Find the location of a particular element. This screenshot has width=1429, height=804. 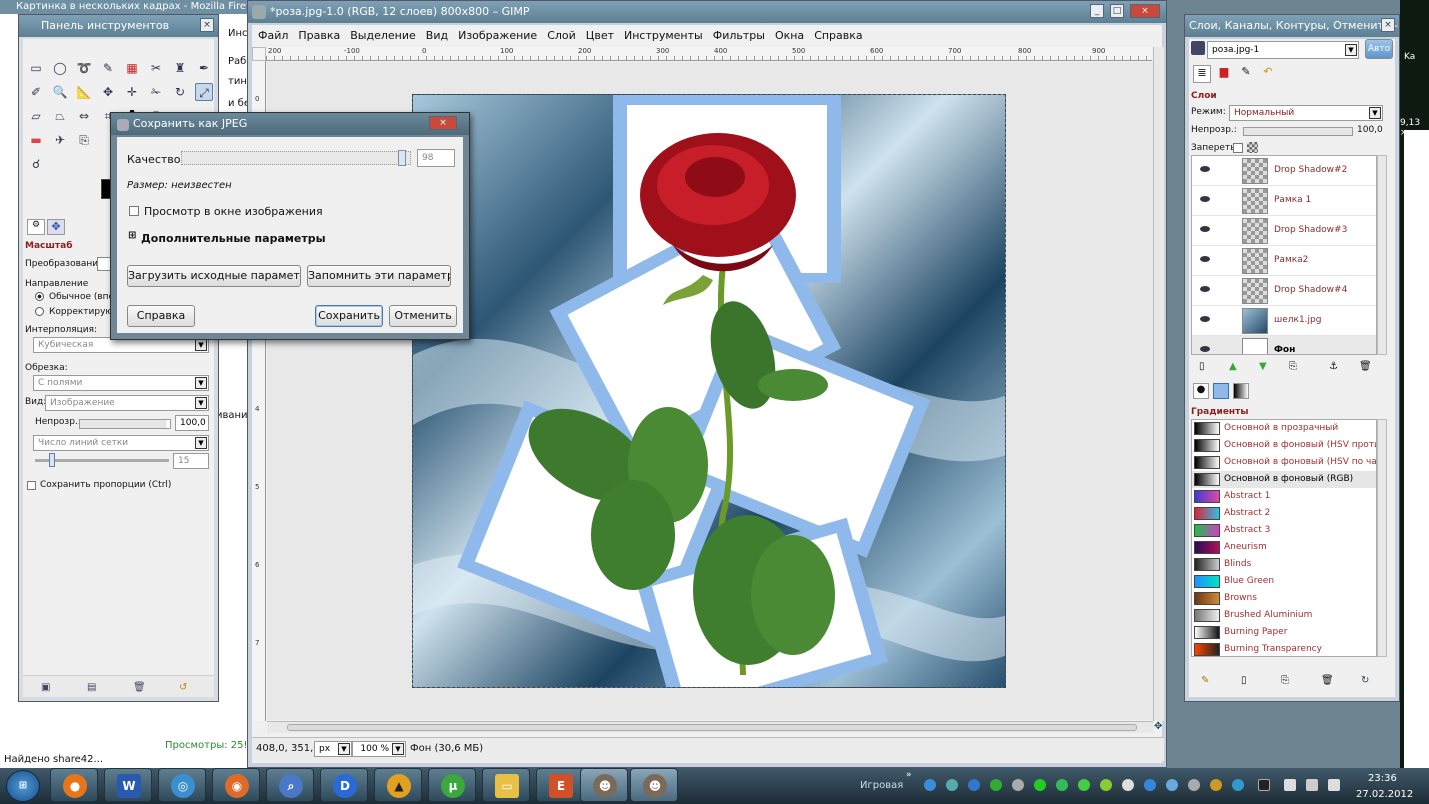

language-label: Игровая is located at coordinates (881, 785).